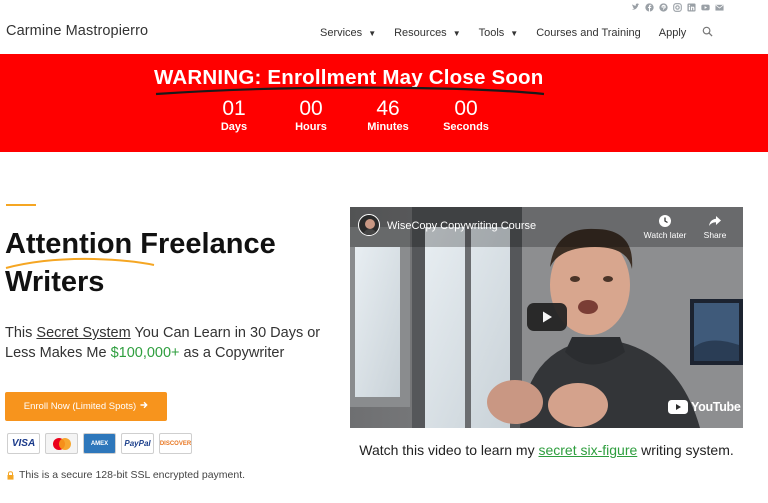  What do you see at coordinates (705, 7) in the screenshot?
I see `youtube-icon` at bounding box center [705, 7].